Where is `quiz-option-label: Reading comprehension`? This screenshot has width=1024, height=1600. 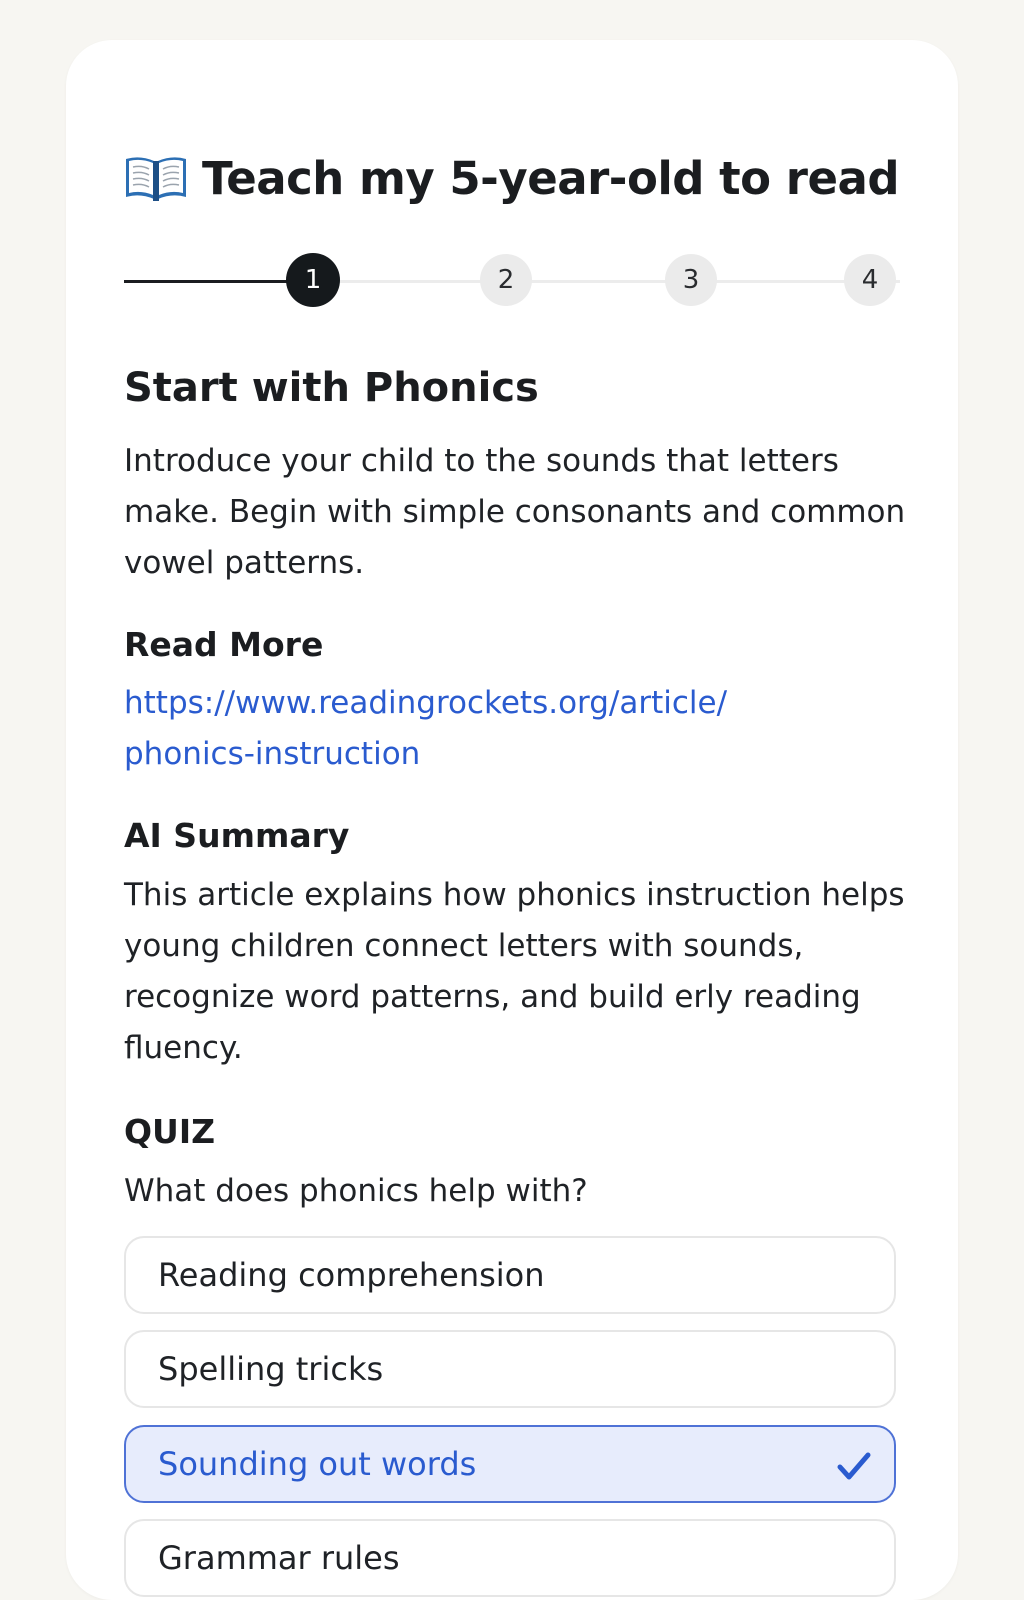
quiz-option-label: Reading comprehension is located at coordinates (351, 1275).